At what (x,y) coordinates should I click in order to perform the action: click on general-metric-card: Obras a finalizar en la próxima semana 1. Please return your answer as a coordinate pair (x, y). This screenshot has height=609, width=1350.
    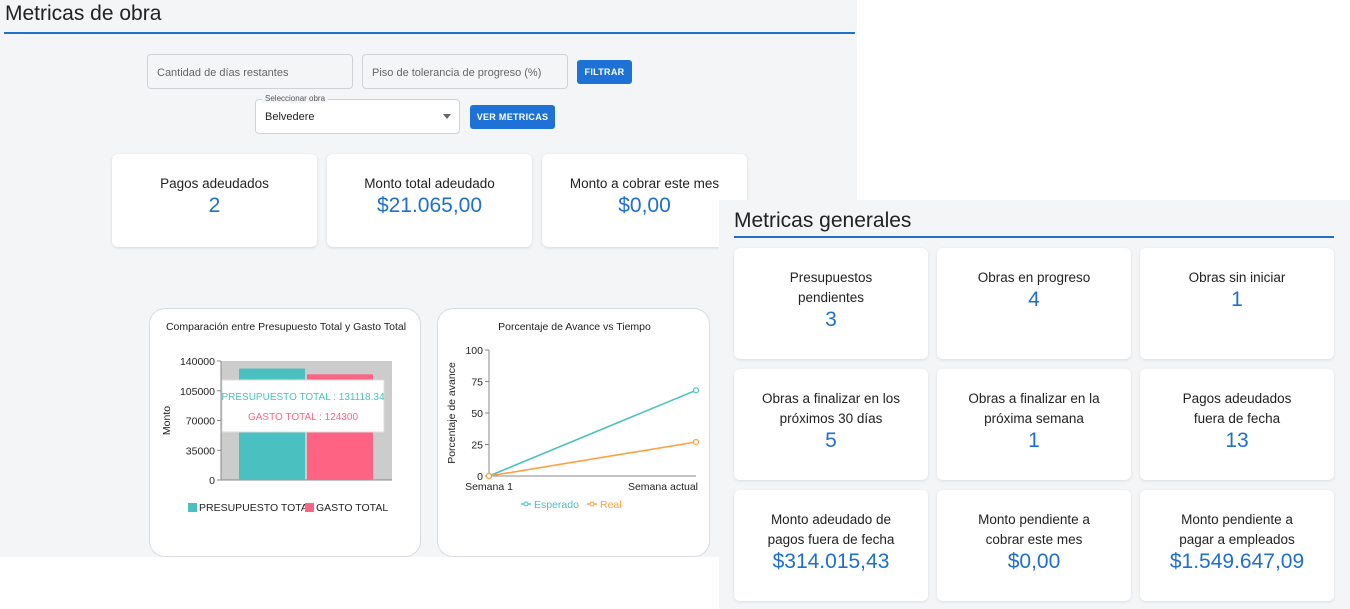
    Looking at the image, I should click on (1034, 424).